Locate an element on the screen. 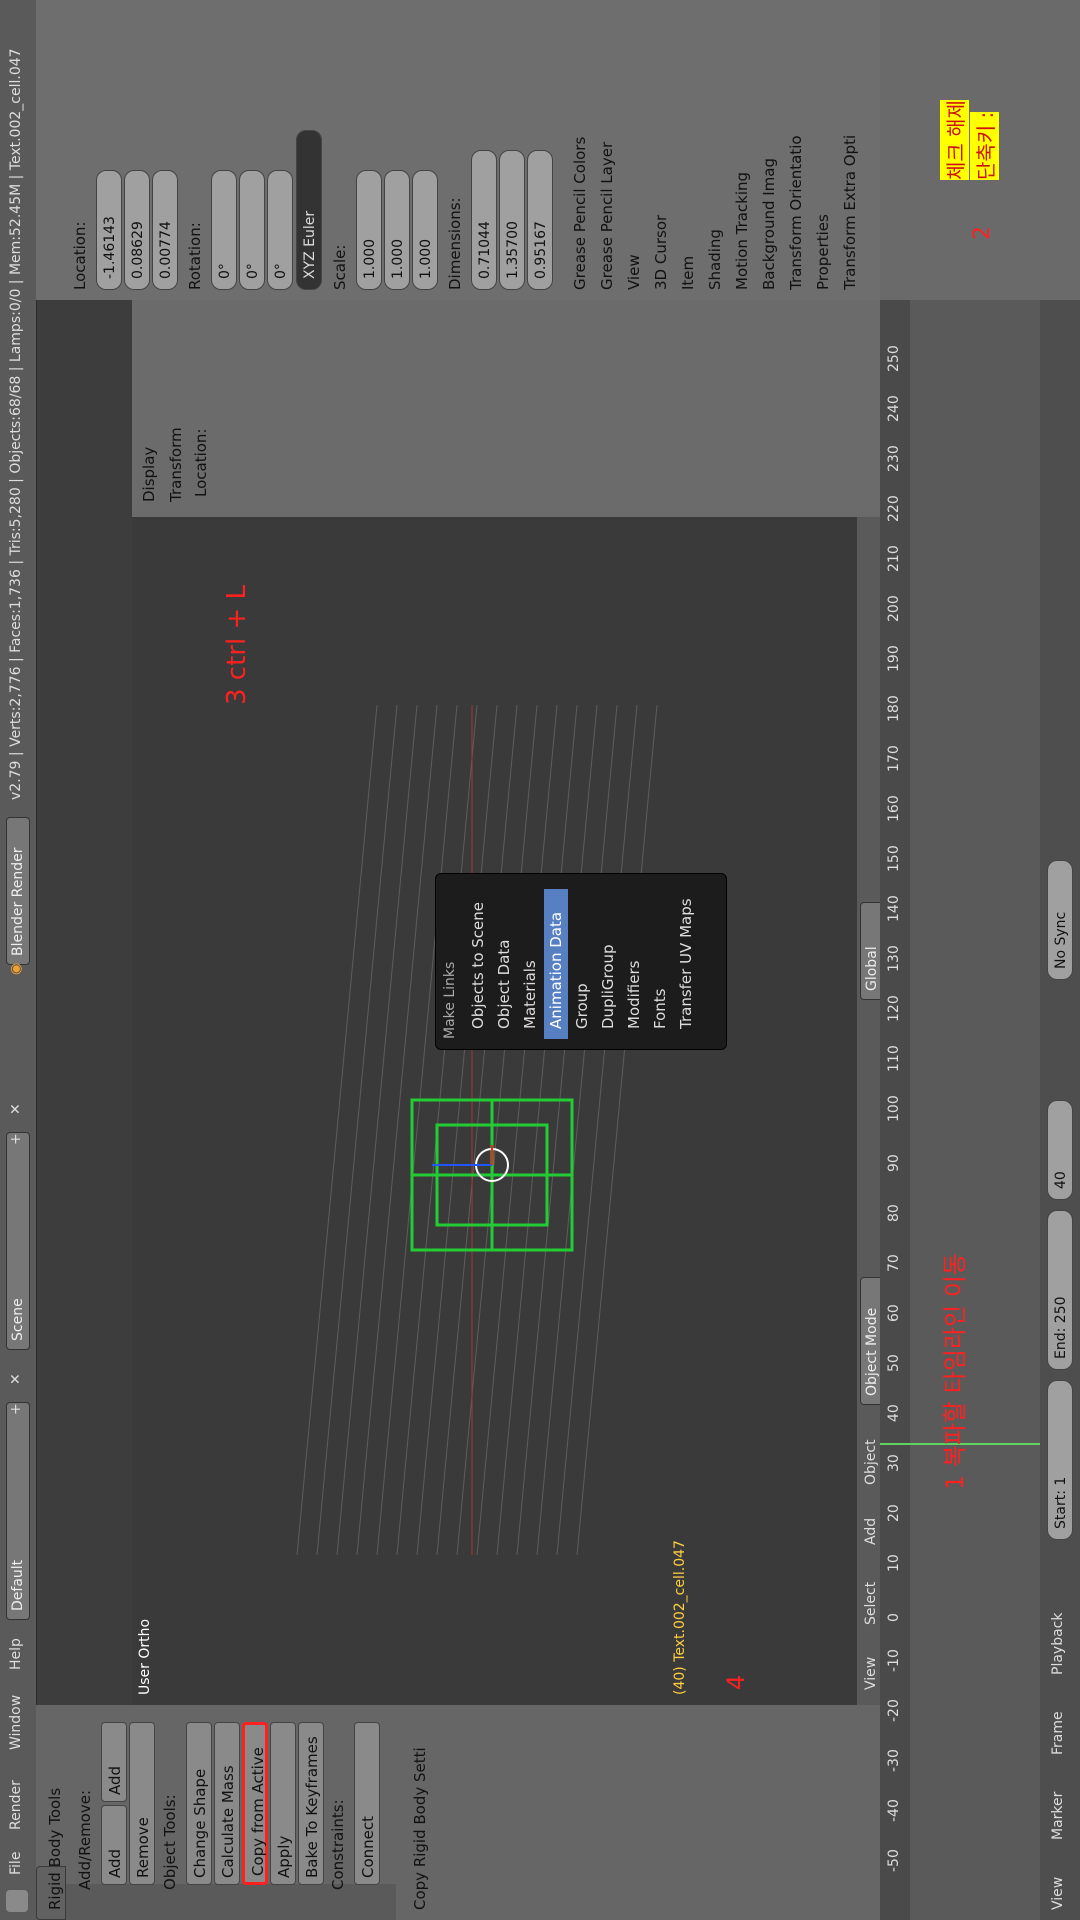  timeline-tick: 20 is located at coordinates (894, 1513).